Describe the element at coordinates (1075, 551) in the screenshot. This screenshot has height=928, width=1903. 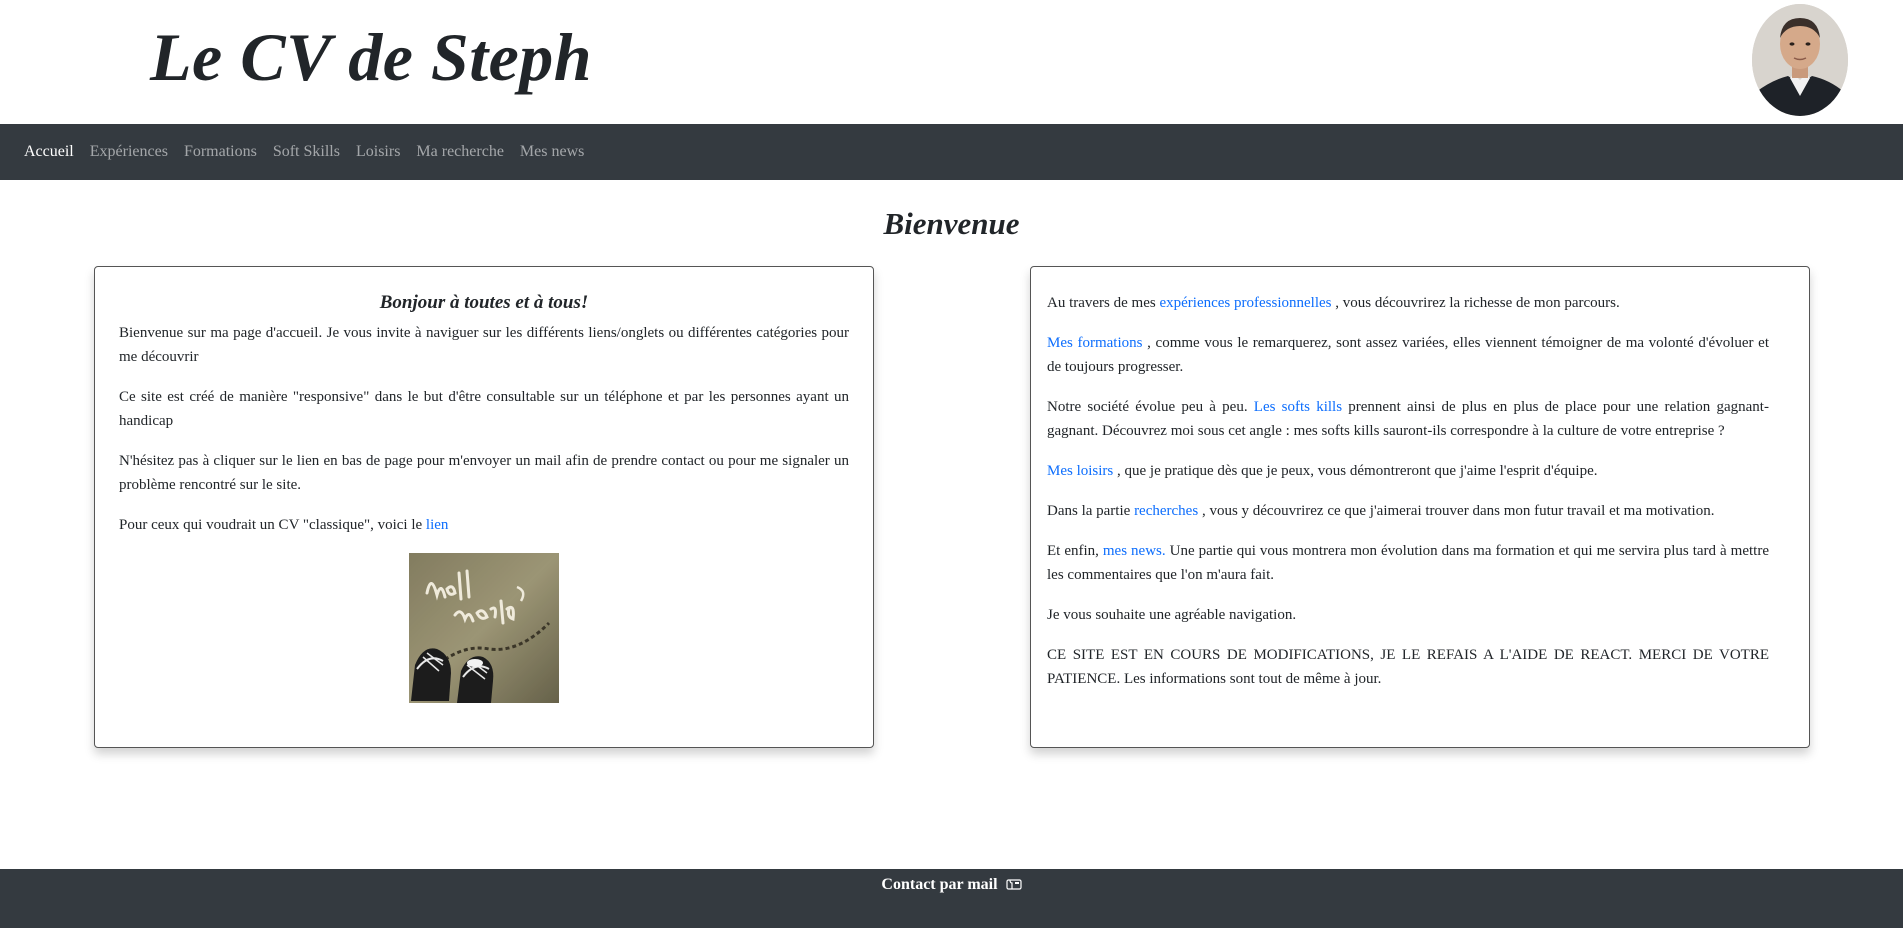
I see `text: Et enfin,` at that location.